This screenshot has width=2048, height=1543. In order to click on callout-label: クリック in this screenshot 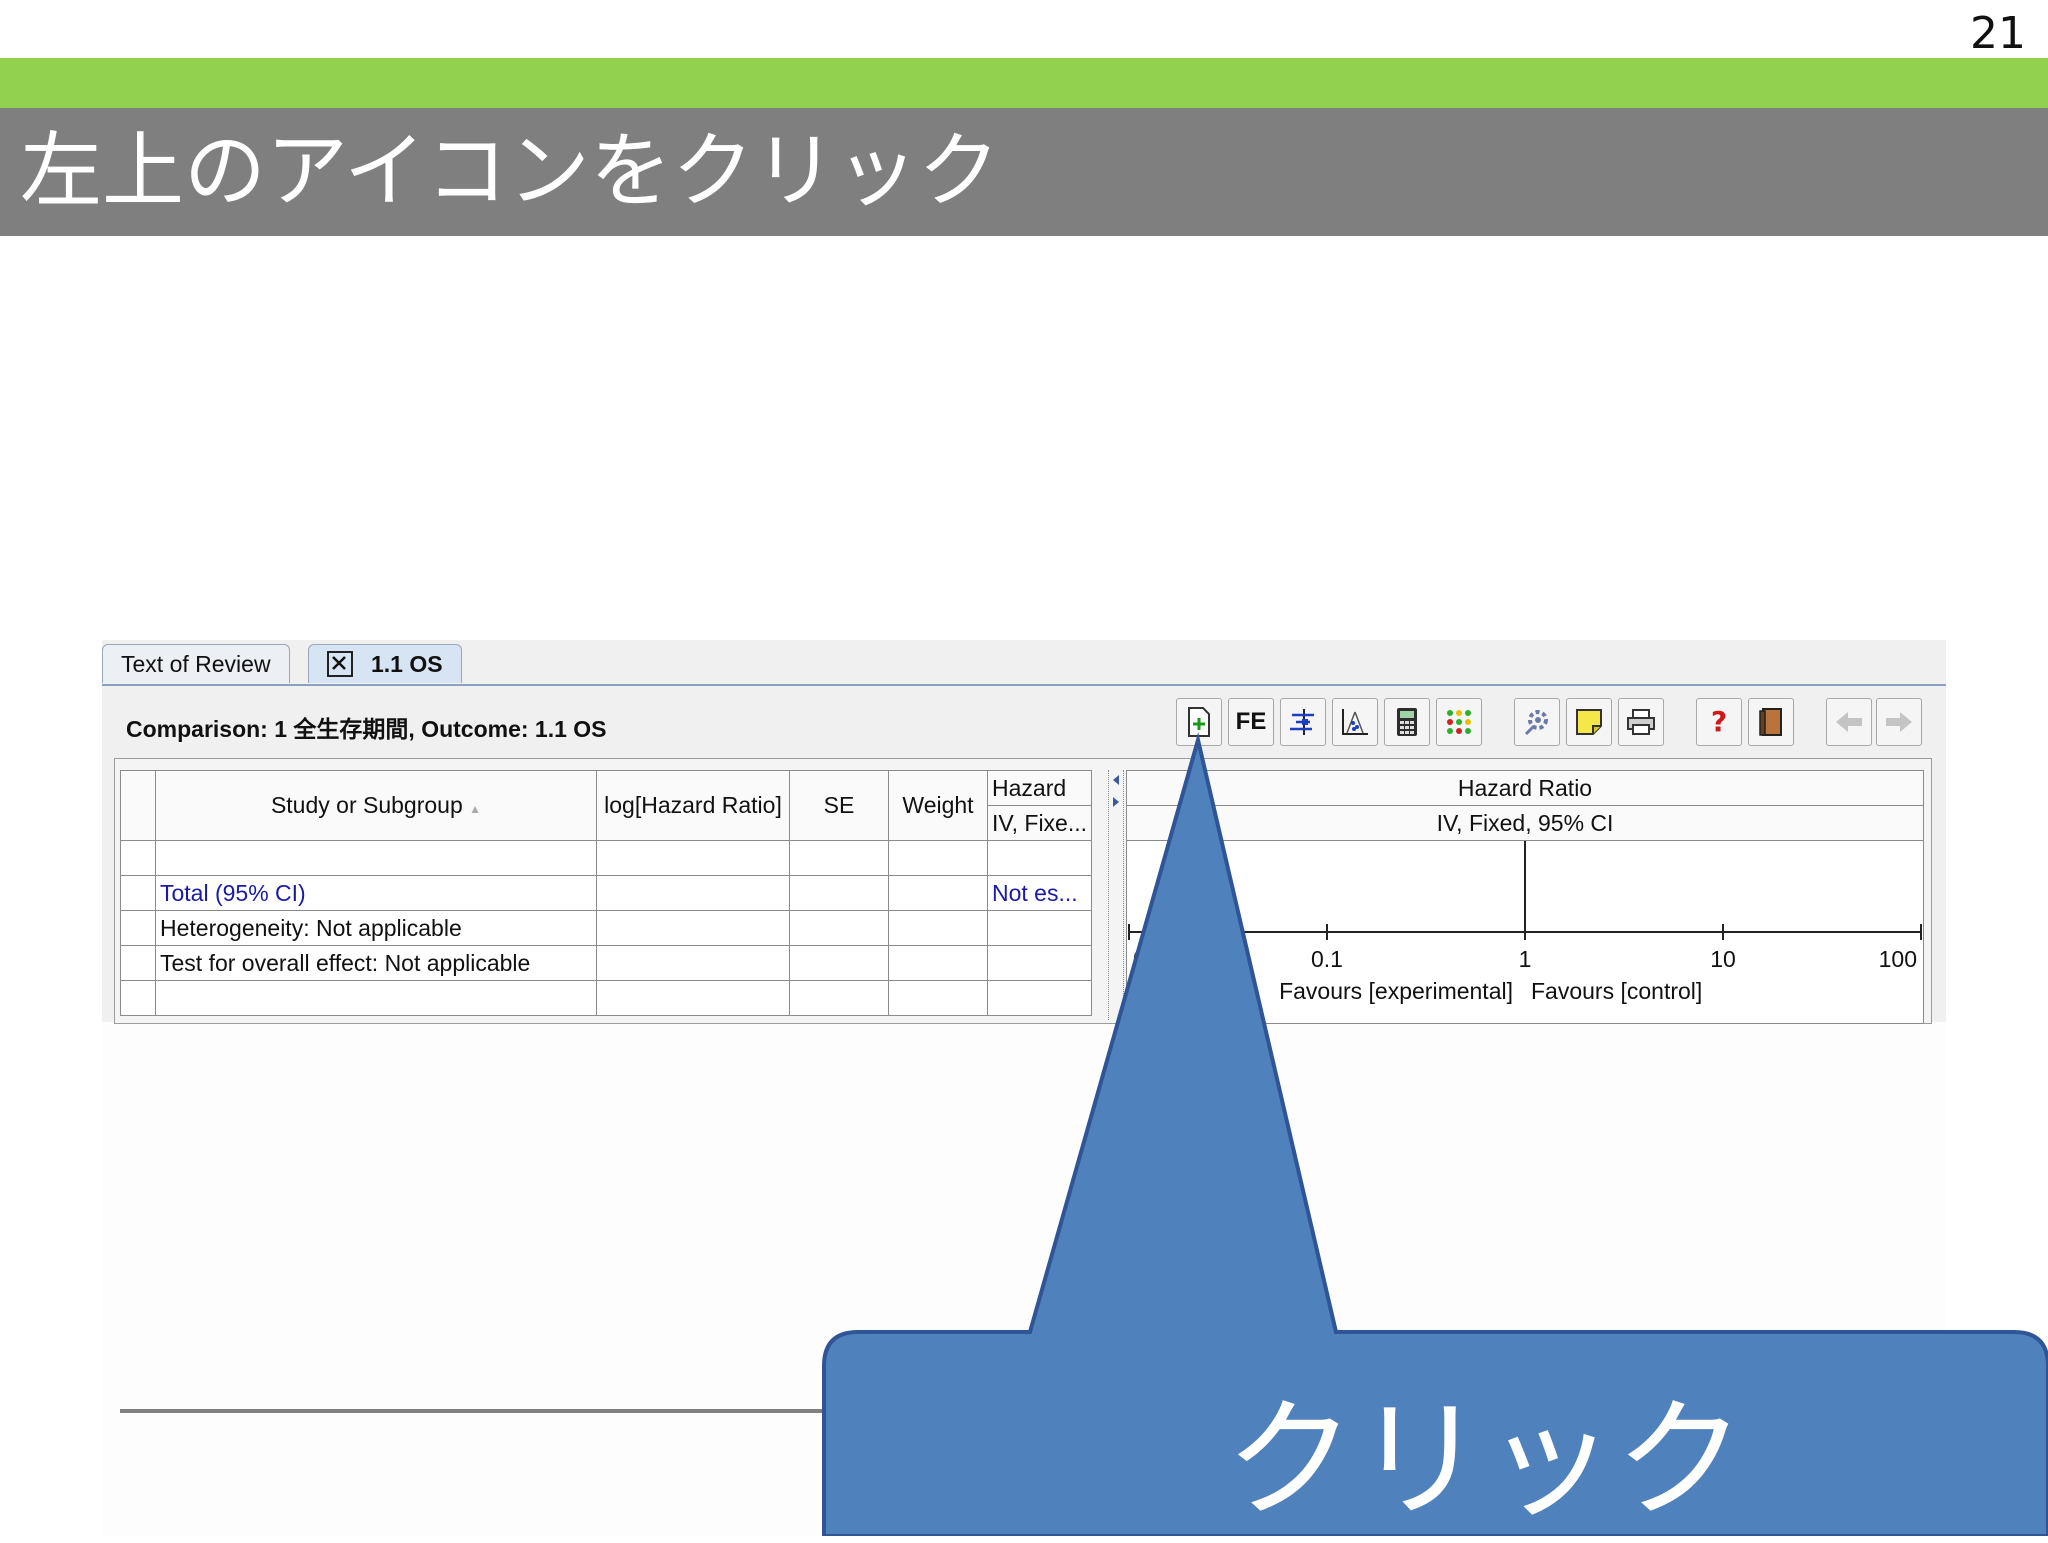, I will do `click(1485, 1460)`.